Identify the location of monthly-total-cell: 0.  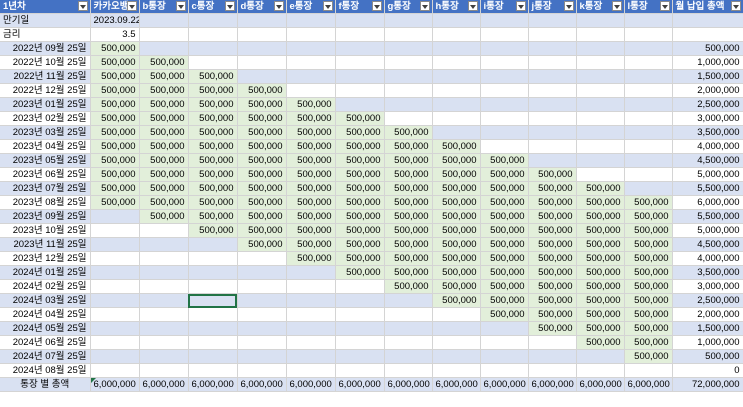
(707, 370).